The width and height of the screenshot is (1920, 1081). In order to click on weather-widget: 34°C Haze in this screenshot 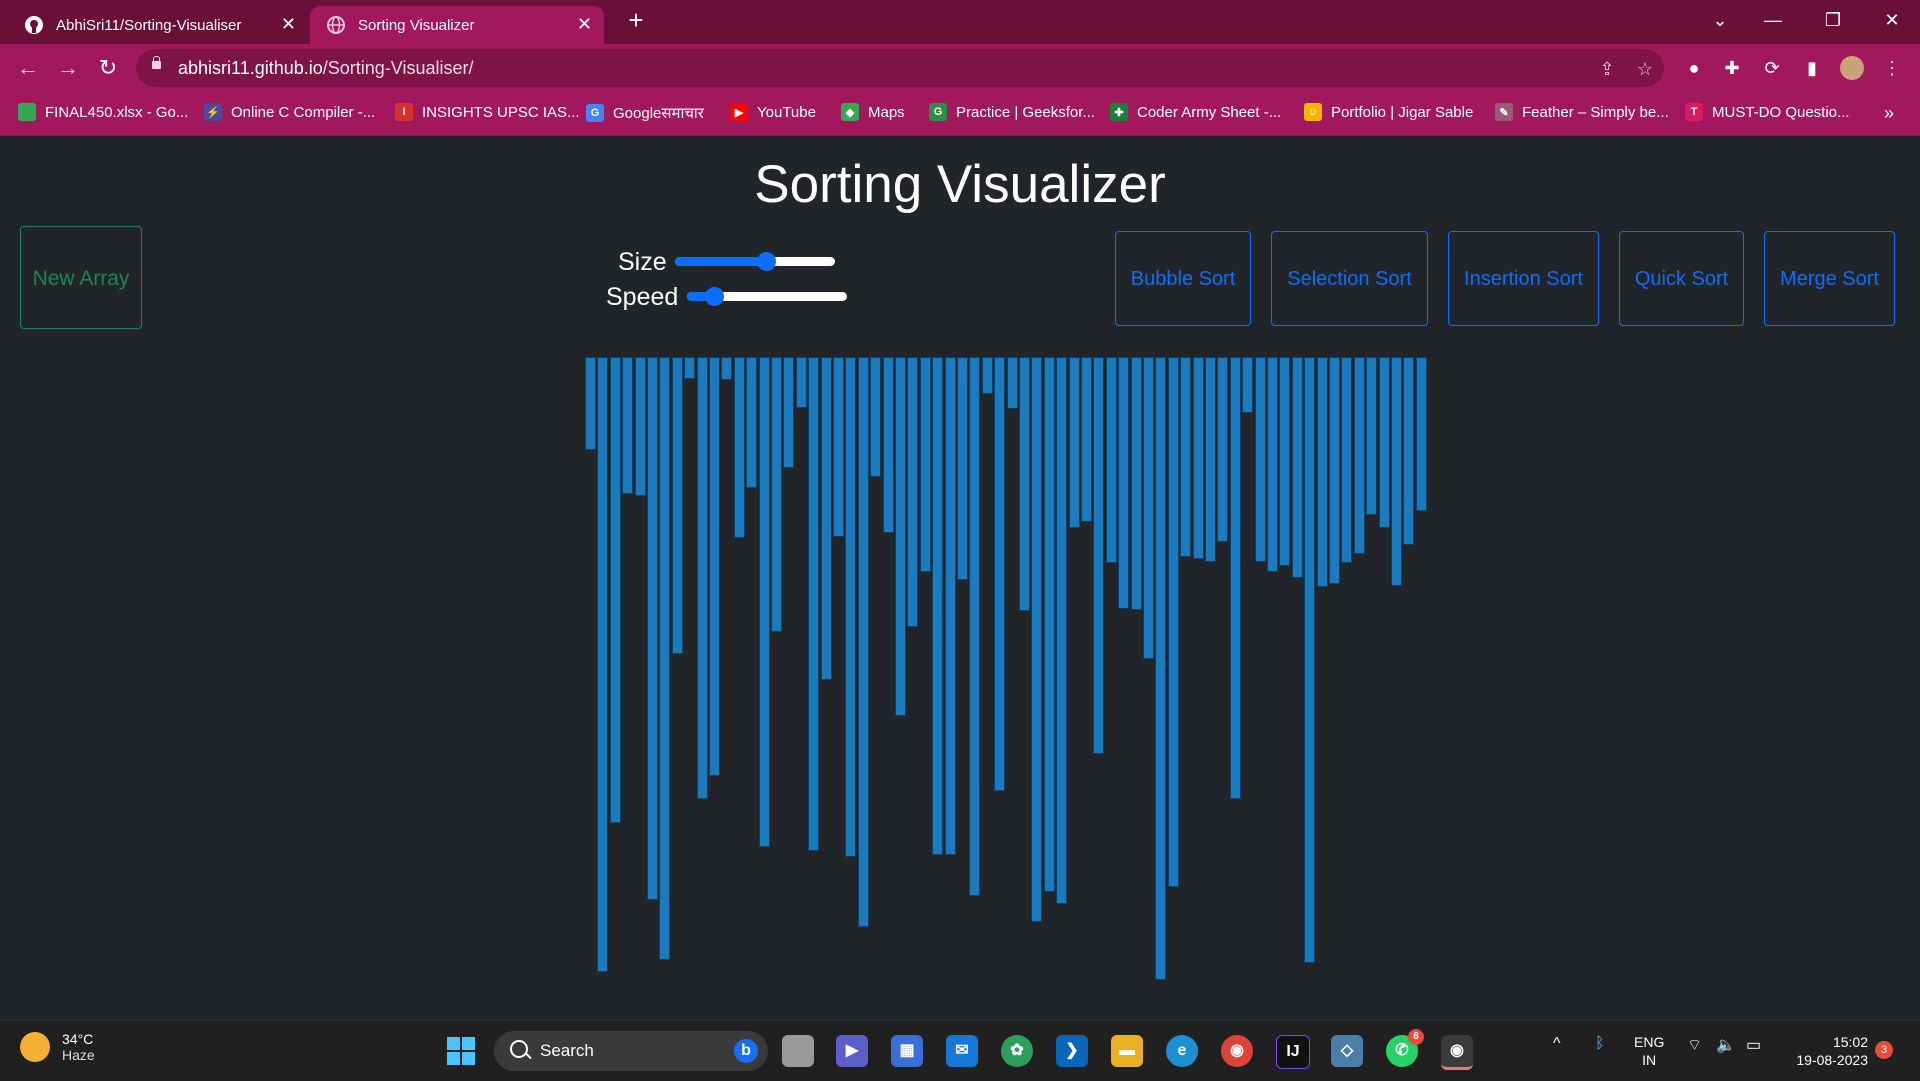, I will do `click(57, 1047)`.